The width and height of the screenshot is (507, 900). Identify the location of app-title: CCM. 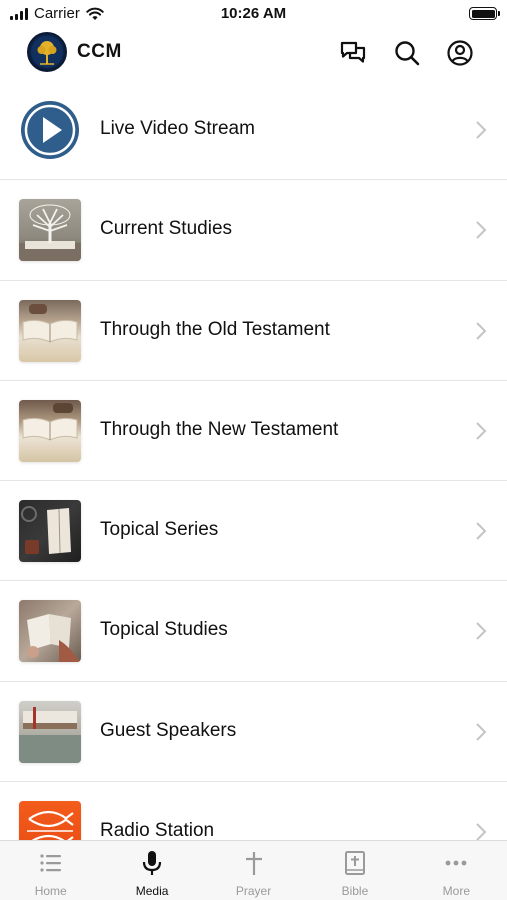
(99, 51).